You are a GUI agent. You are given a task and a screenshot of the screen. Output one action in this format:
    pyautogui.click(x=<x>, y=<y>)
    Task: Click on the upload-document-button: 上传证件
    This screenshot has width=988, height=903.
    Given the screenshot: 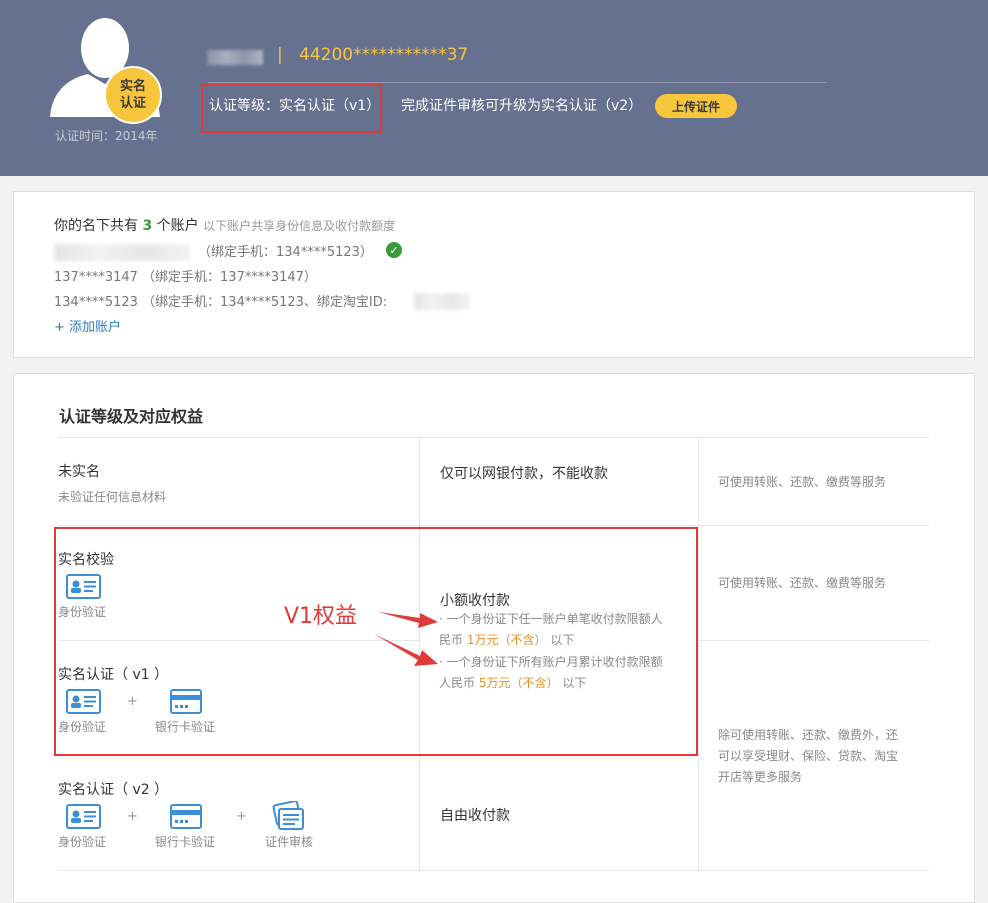 What is the action you would take?
    pyautogui.click(x=696, y=106)
    